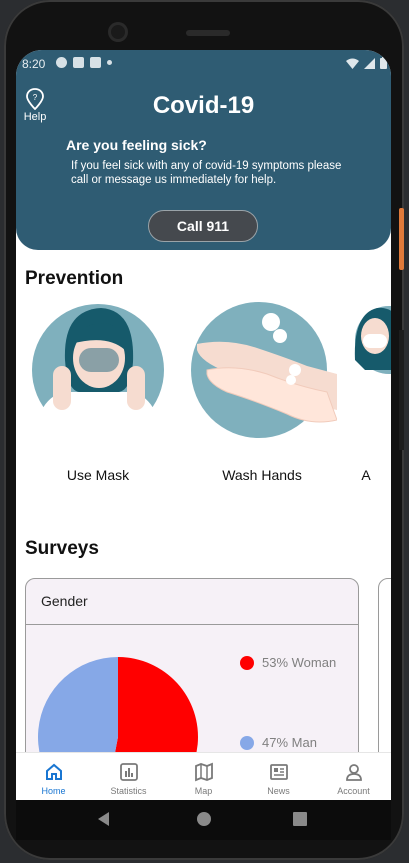  Describe the element at coordinates (109, 62) in the screenshot. I see `dot-icon` at that location.